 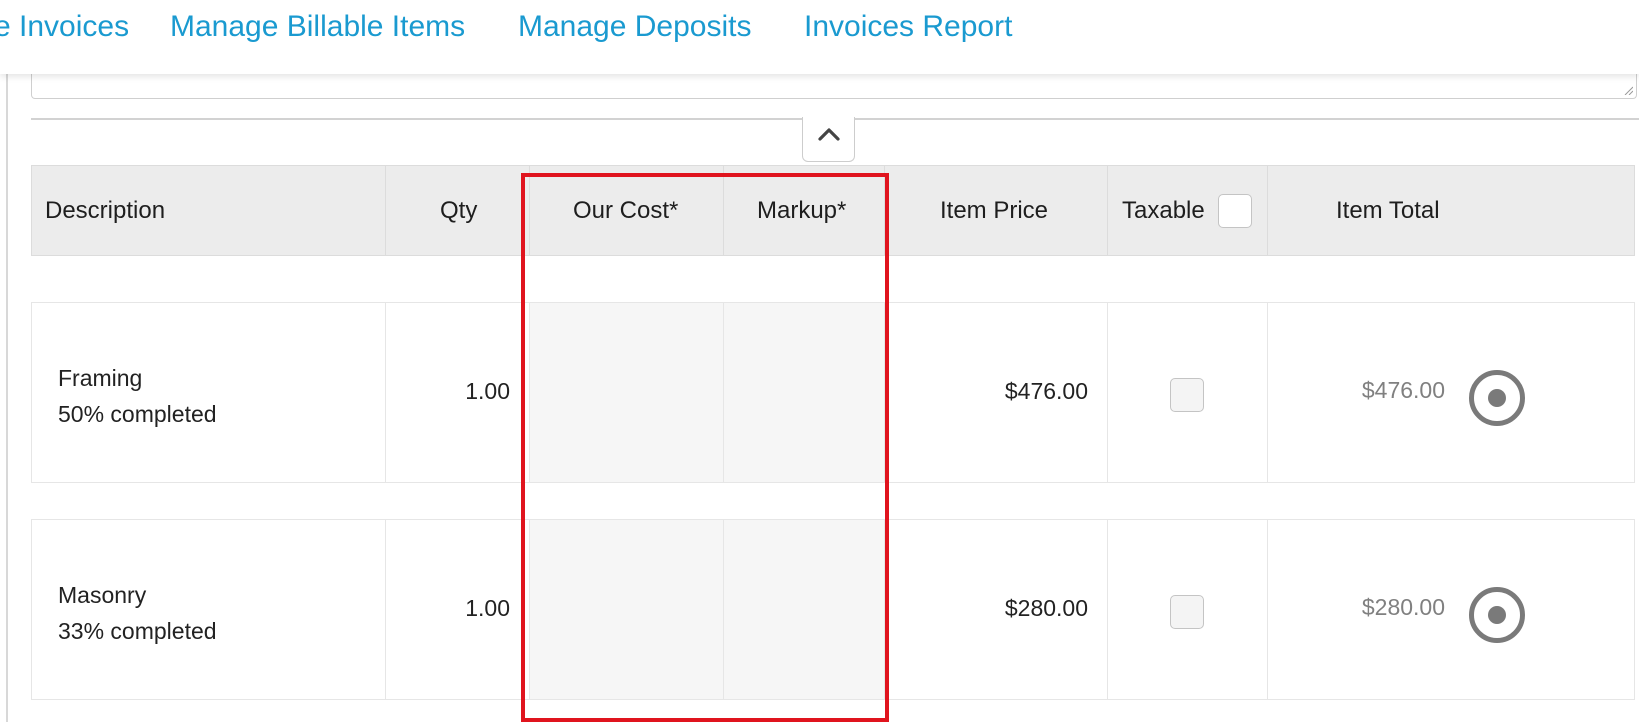 What do you see at coordinates (626, 210) in the screenshot?
I see `header-our-cost: Our Cost*` at bounding box center [626, 210].